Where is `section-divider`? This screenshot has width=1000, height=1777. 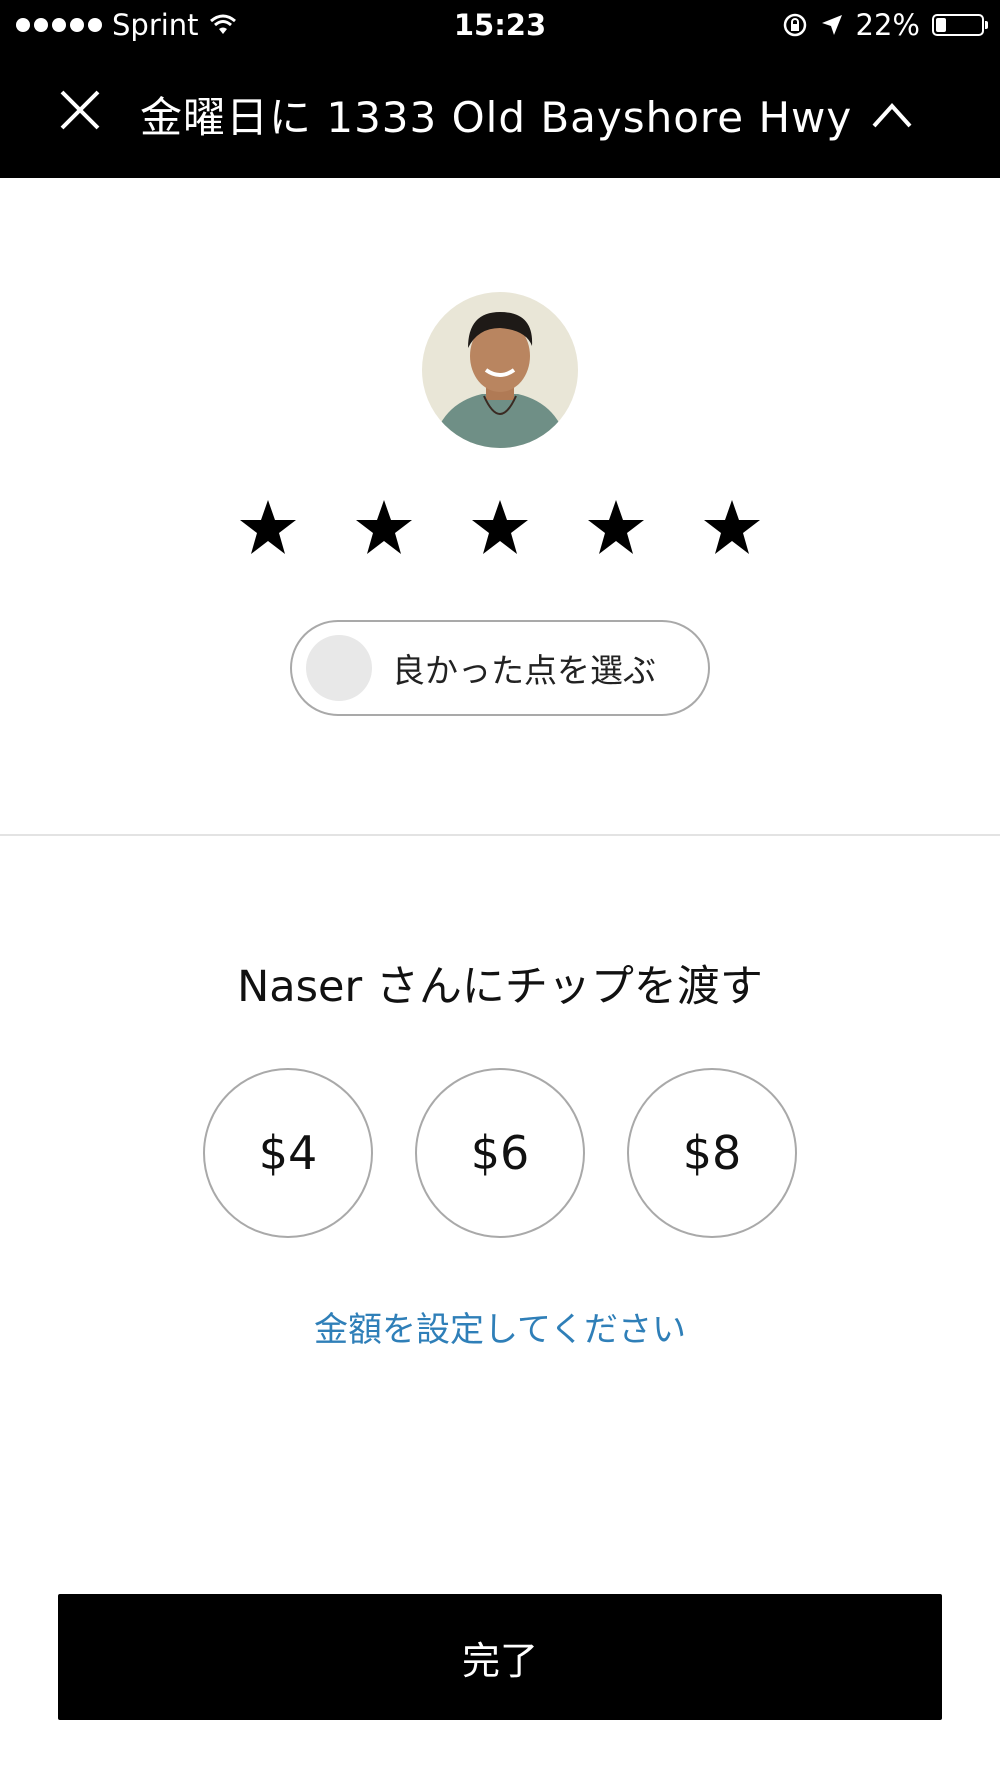 section-divider is located at coordinates (500, 835).